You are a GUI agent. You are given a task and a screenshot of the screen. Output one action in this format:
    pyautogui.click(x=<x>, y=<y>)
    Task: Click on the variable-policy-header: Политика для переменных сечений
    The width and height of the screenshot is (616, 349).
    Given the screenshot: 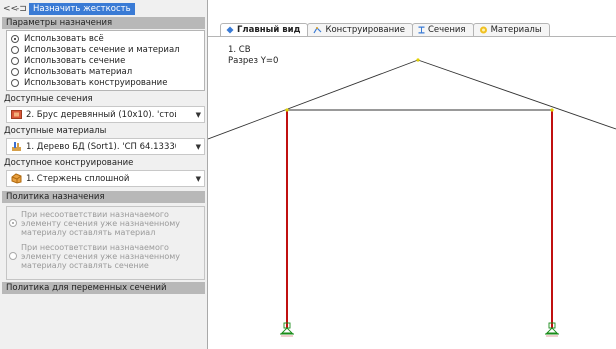 What is the action you would take?
    pyautogui.click(x=103, y=288)
    